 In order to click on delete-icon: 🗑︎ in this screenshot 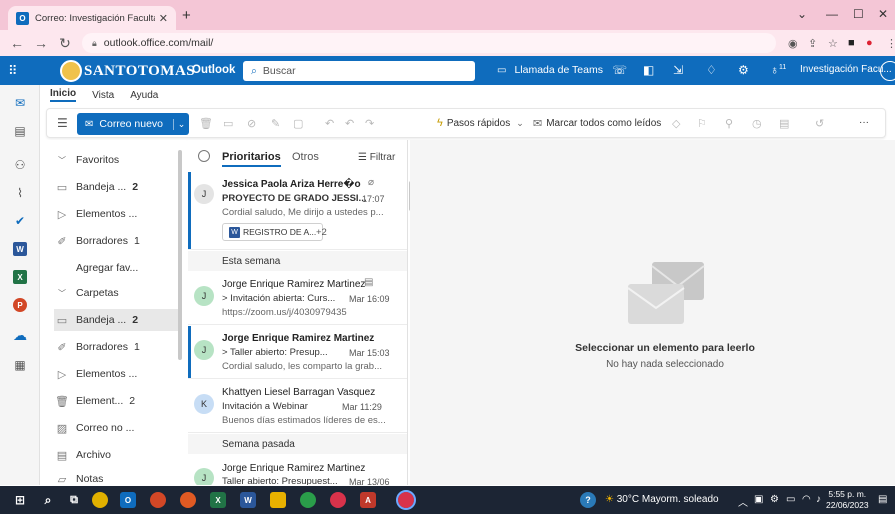, I will do `click(206, 123)`.